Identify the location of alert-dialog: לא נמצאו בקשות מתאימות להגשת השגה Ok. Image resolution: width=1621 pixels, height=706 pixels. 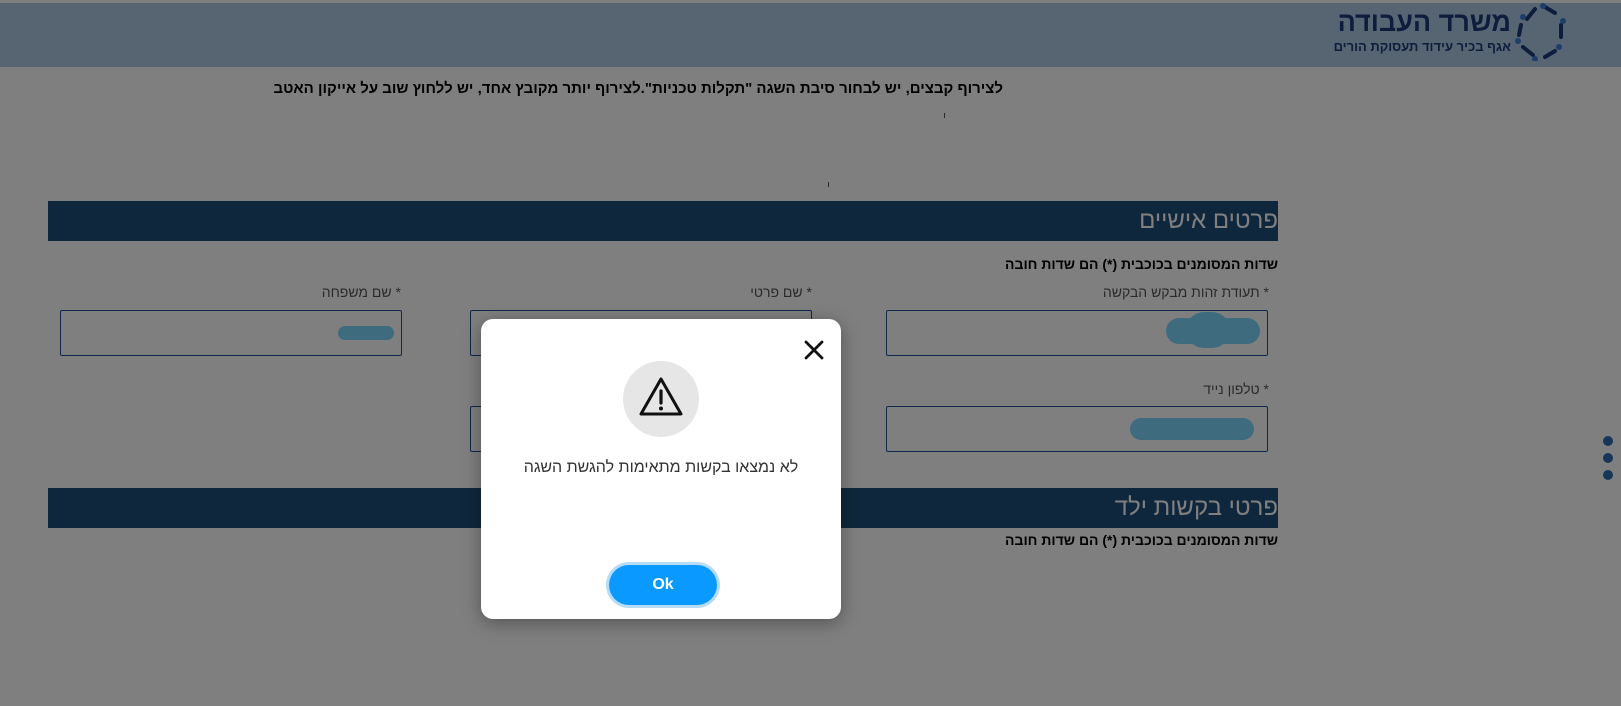
(661, 469).